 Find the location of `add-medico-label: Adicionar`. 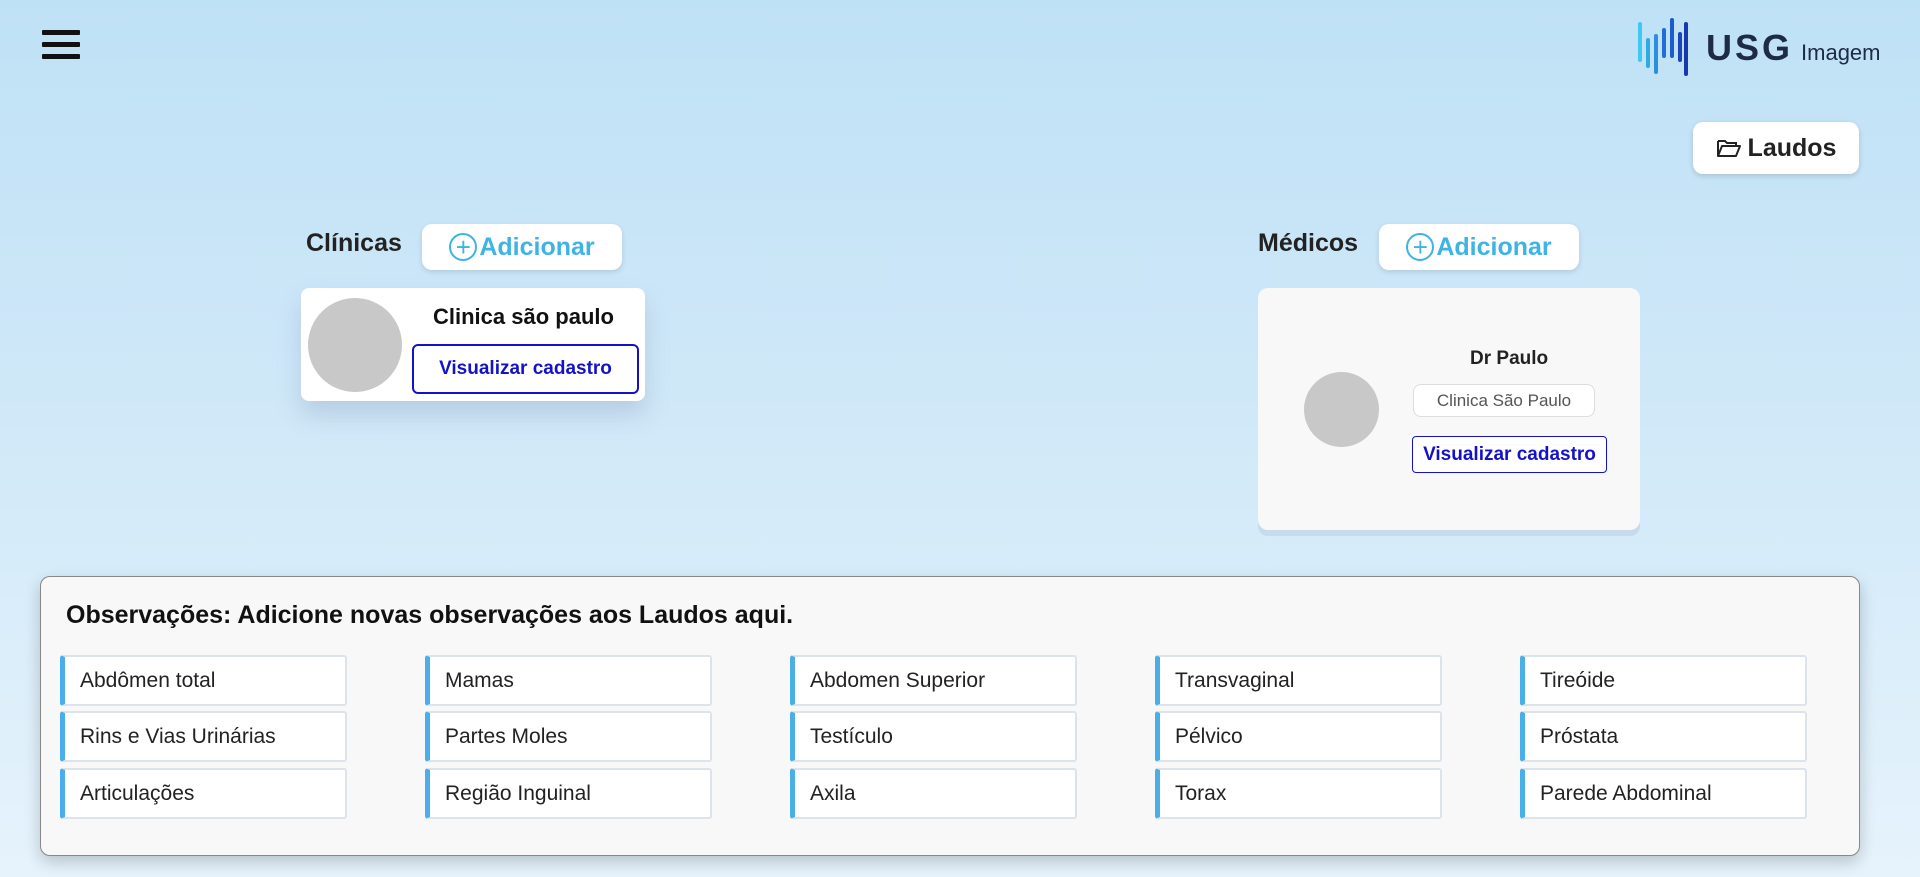

add-medico-label: Adicionar is located at coordinates (1494, 246).